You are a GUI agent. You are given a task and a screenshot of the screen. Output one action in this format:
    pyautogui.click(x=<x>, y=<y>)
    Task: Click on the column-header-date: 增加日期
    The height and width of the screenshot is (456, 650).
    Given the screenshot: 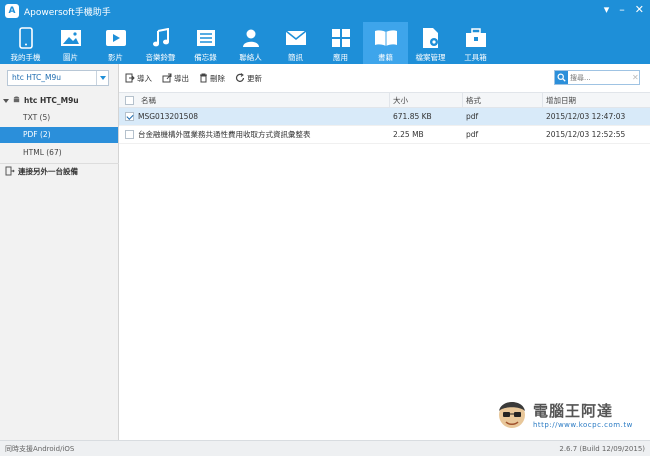 What is the action you would take?
    pyautogui.click(x=559, y=100)
    